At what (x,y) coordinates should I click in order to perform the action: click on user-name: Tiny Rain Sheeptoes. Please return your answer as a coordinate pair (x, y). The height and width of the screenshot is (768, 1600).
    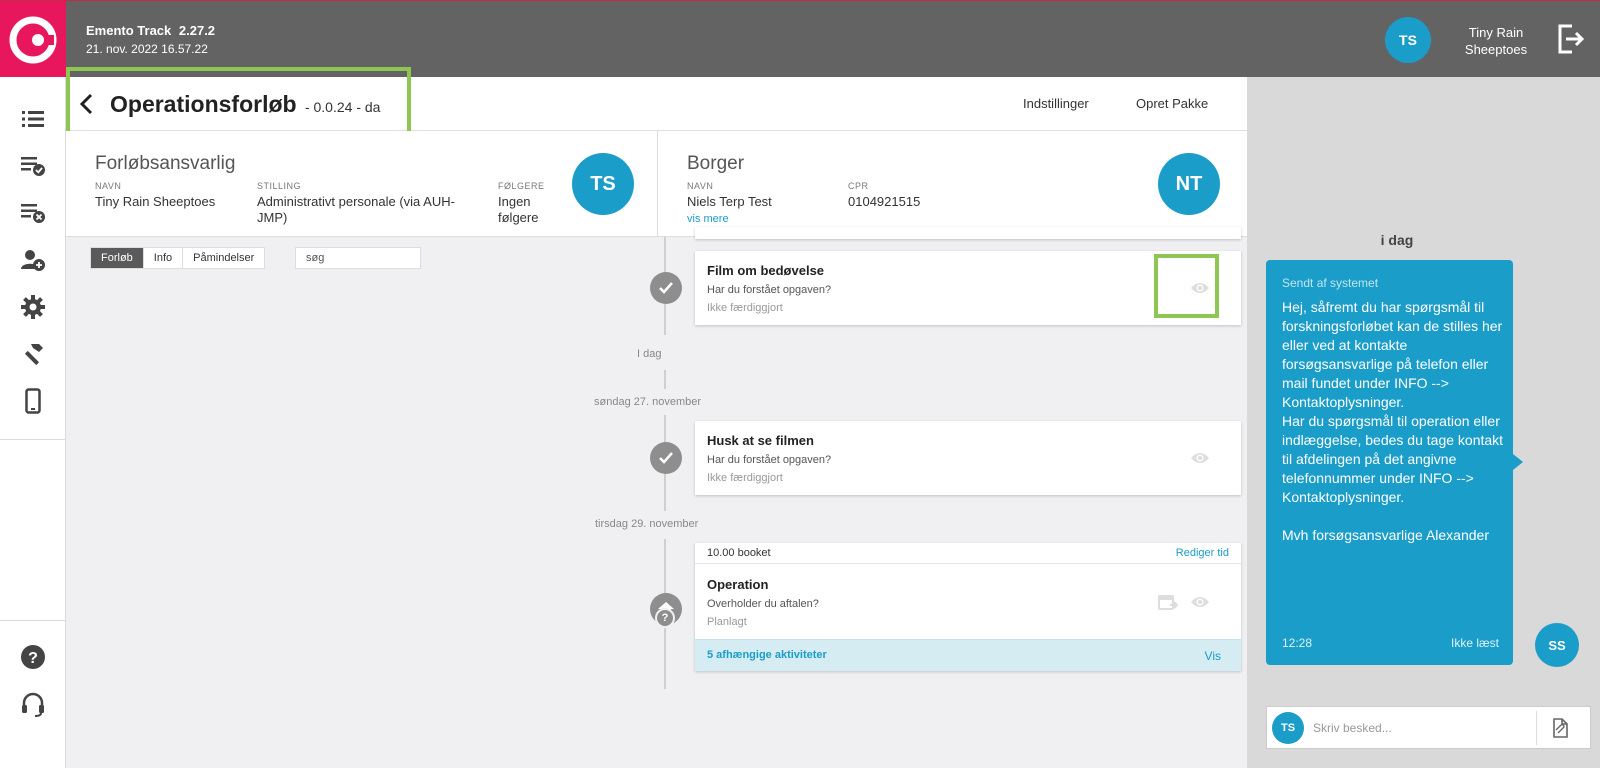
    Looking at the image, I should click on (1496, 41).